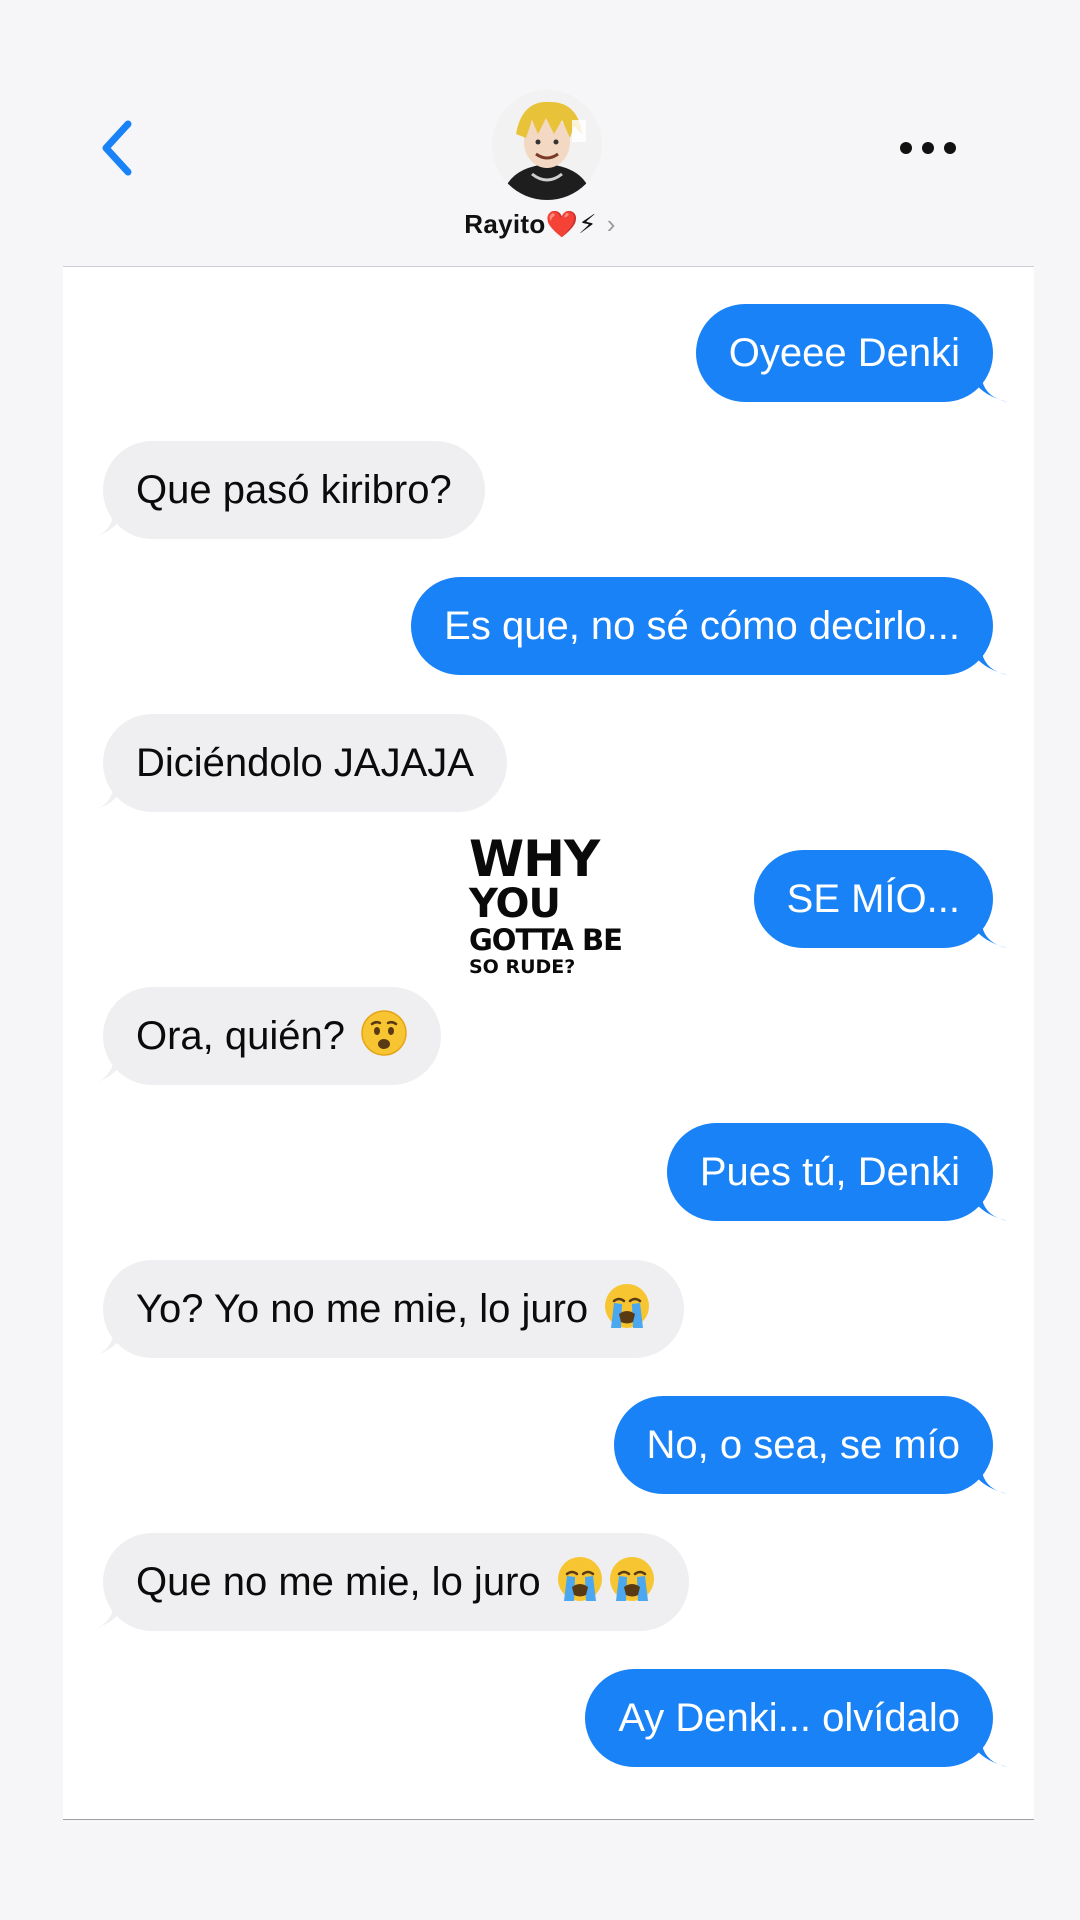 The image size is (1080, 1920). I want to click on message-text: Ora, quién?, so click(241, 1036).